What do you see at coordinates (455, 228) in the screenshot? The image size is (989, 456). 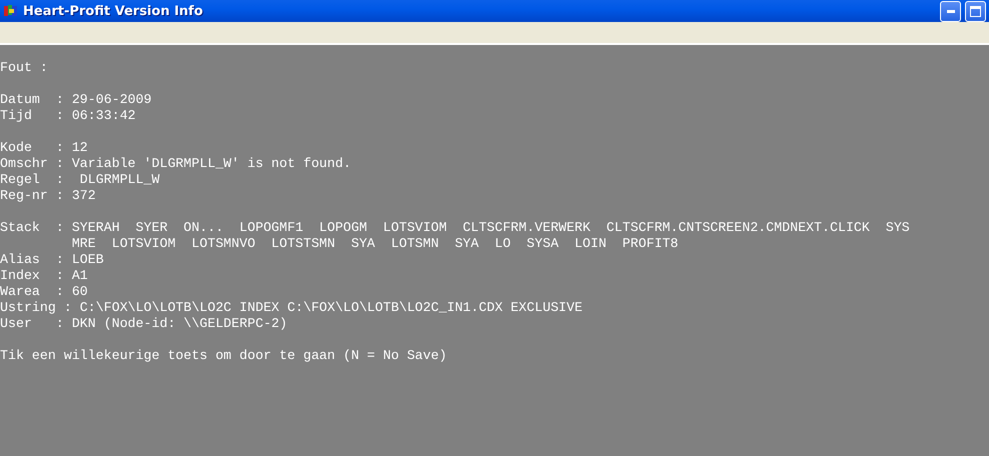 I see `console-line: Stack : SYERAH SYER ON... LOPOGMF1 LOPOGM LOTSVIOM CLTSCFRM.VERWERK CLTSCFRM.CNTSCREEN2.CMDNEXT.CLICK SYS` at bounding box center [455, 228].